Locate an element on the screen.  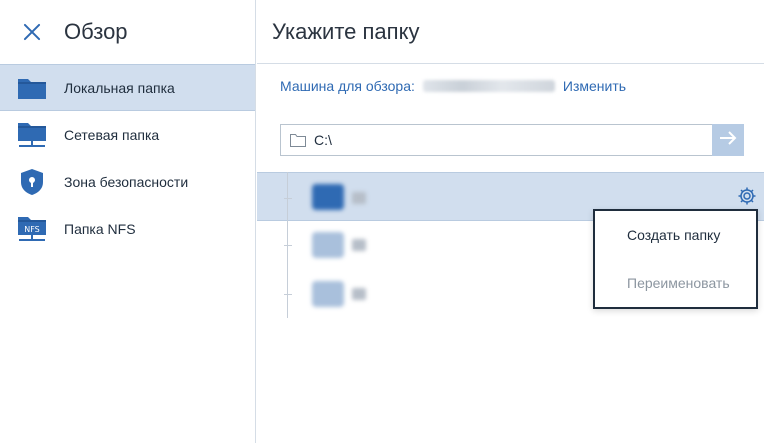
path-field is located at coordinates (496, 140).